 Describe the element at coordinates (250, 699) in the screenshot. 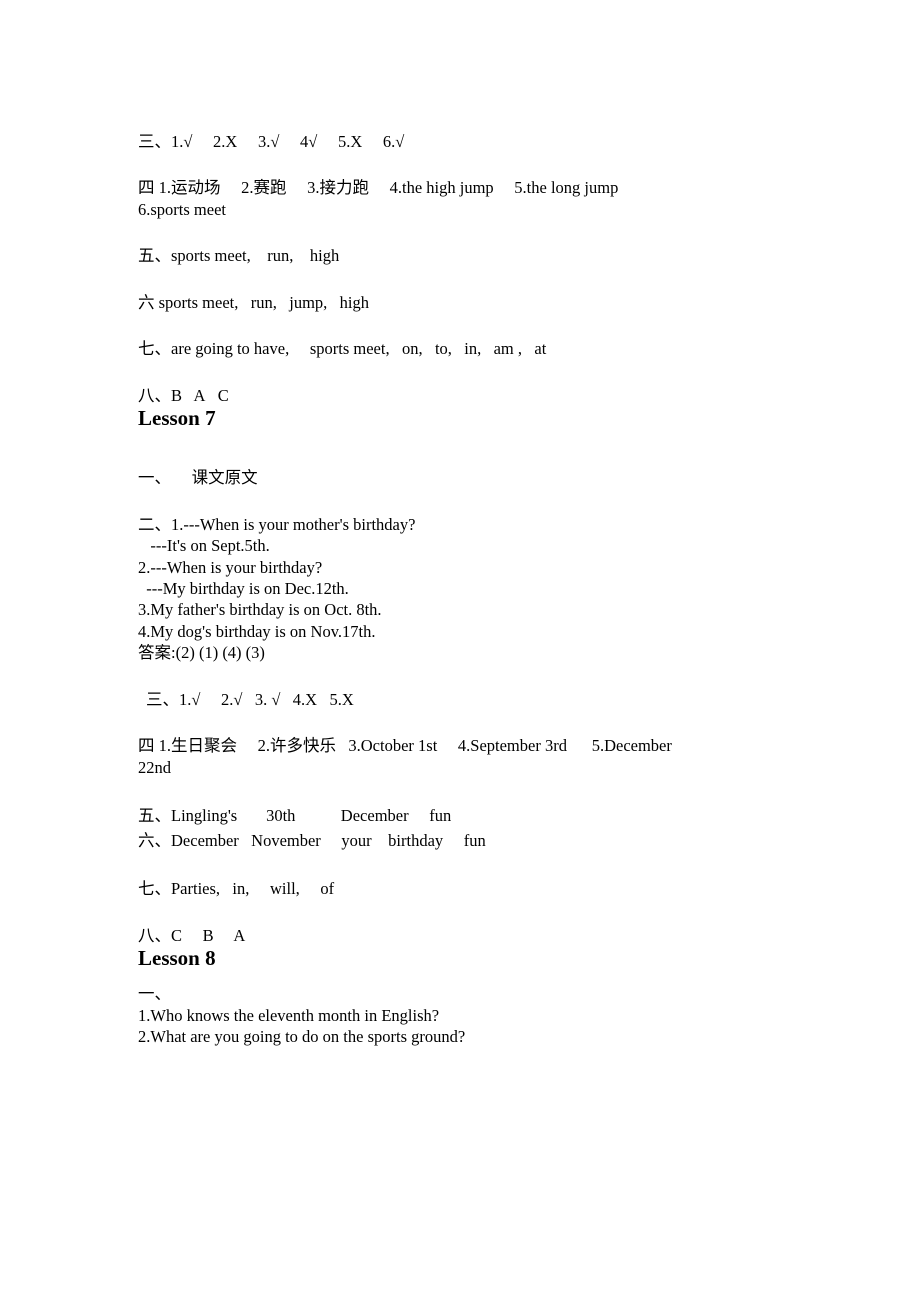

I see `lesson7-answer-3: 三、1.√ 2.√ 3. √ 4.X 5.X` at that location.